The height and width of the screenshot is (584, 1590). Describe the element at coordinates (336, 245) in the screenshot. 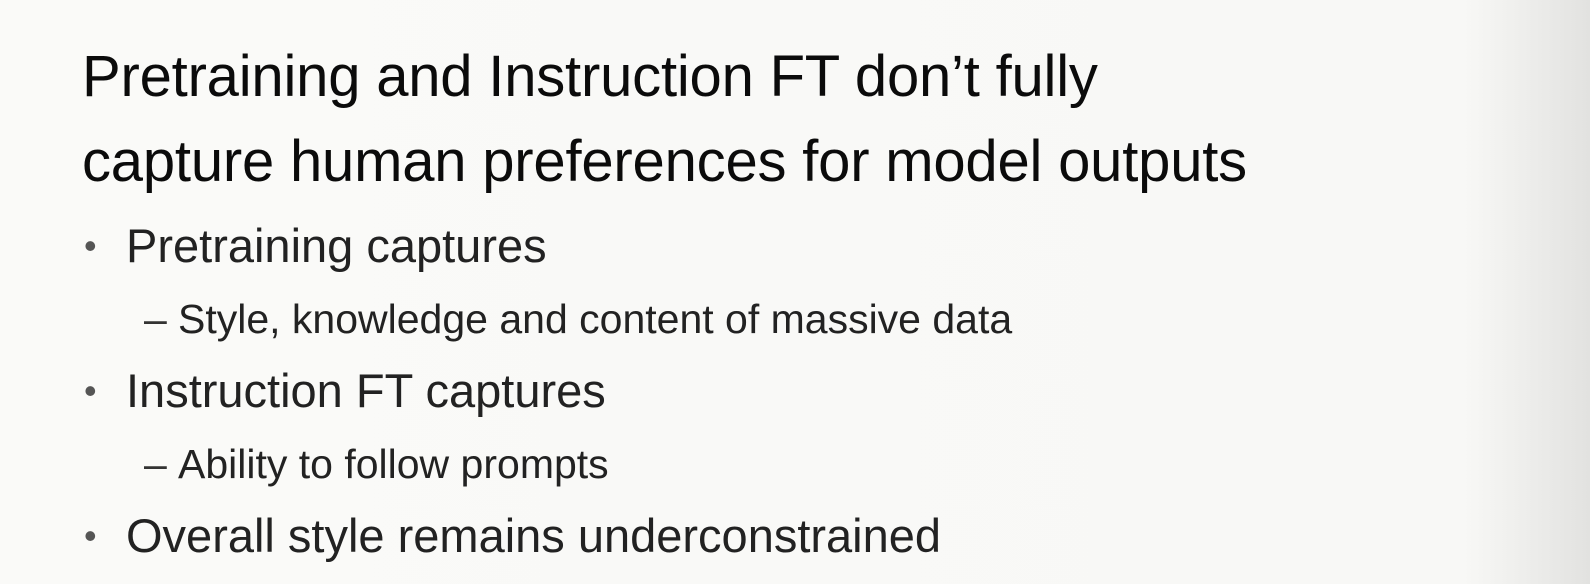

I see `bullet-text: Pretraining captures` at that location.